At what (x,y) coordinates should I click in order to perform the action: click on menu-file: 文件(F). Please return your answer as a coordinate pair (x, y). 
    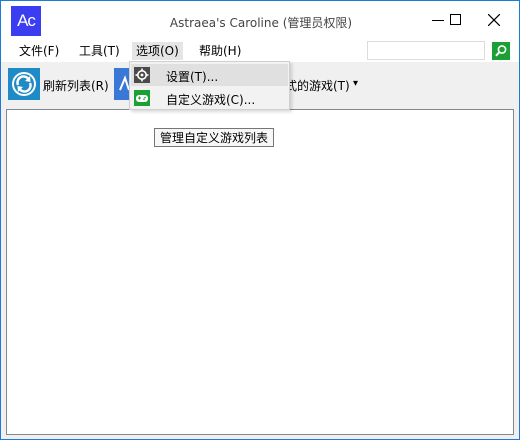
    Looking at the image, I should click on (39, 51).